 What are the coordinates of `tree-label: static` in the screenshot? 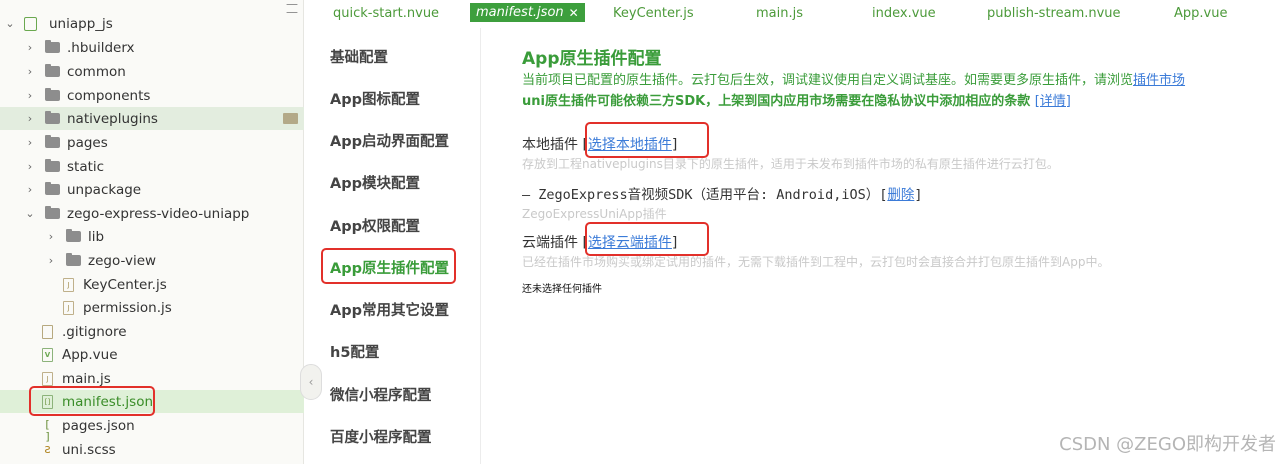 It's located at (86, 166).